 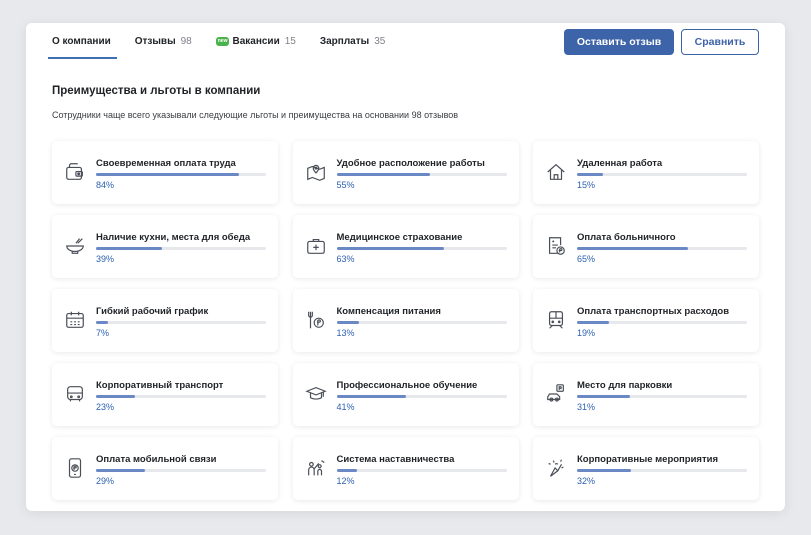 What do you see at coordinates (173, 237) in the screenshot?
I see `benefit-label: Наличие кухни, места для обеда` at bounding box center [173, 237].